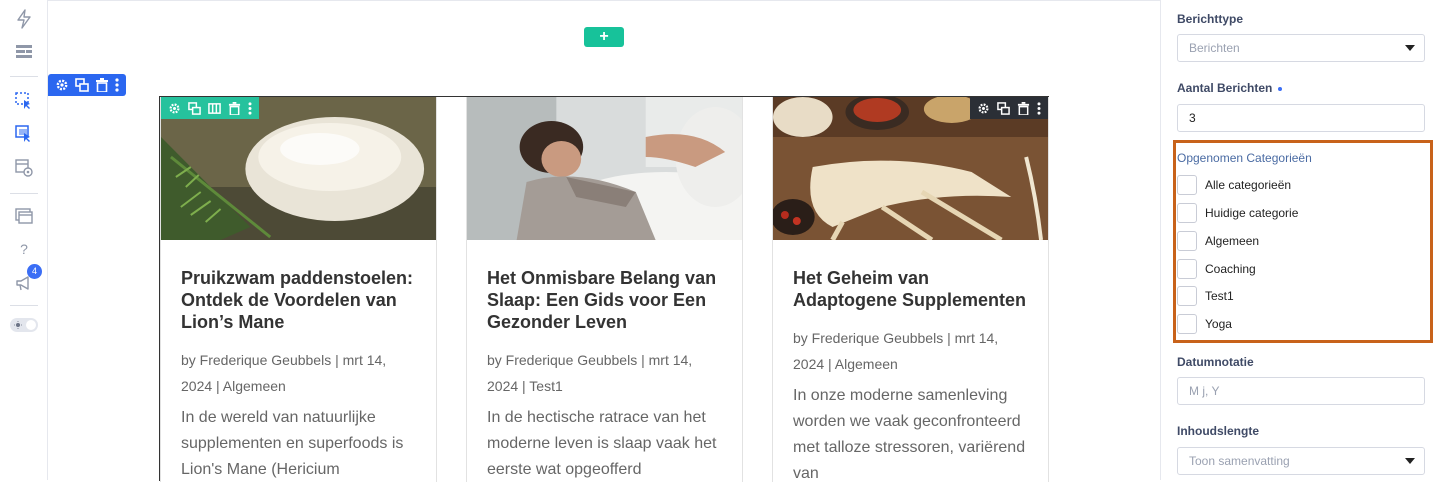 This screenshot has width=1440, height=482. Describe the element at coordinates (24, 134) in the screenshot. I see `select-multiple-icon` at that location.